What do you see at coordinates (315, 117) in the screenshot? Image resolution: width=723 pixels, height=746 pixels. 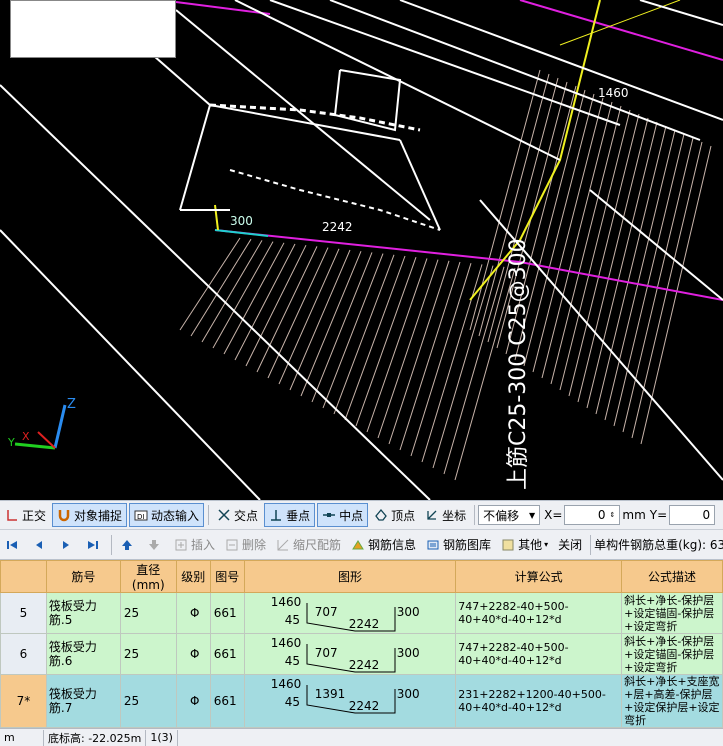 I see `dashed-rebar-line` at bounding box center [315, 117].